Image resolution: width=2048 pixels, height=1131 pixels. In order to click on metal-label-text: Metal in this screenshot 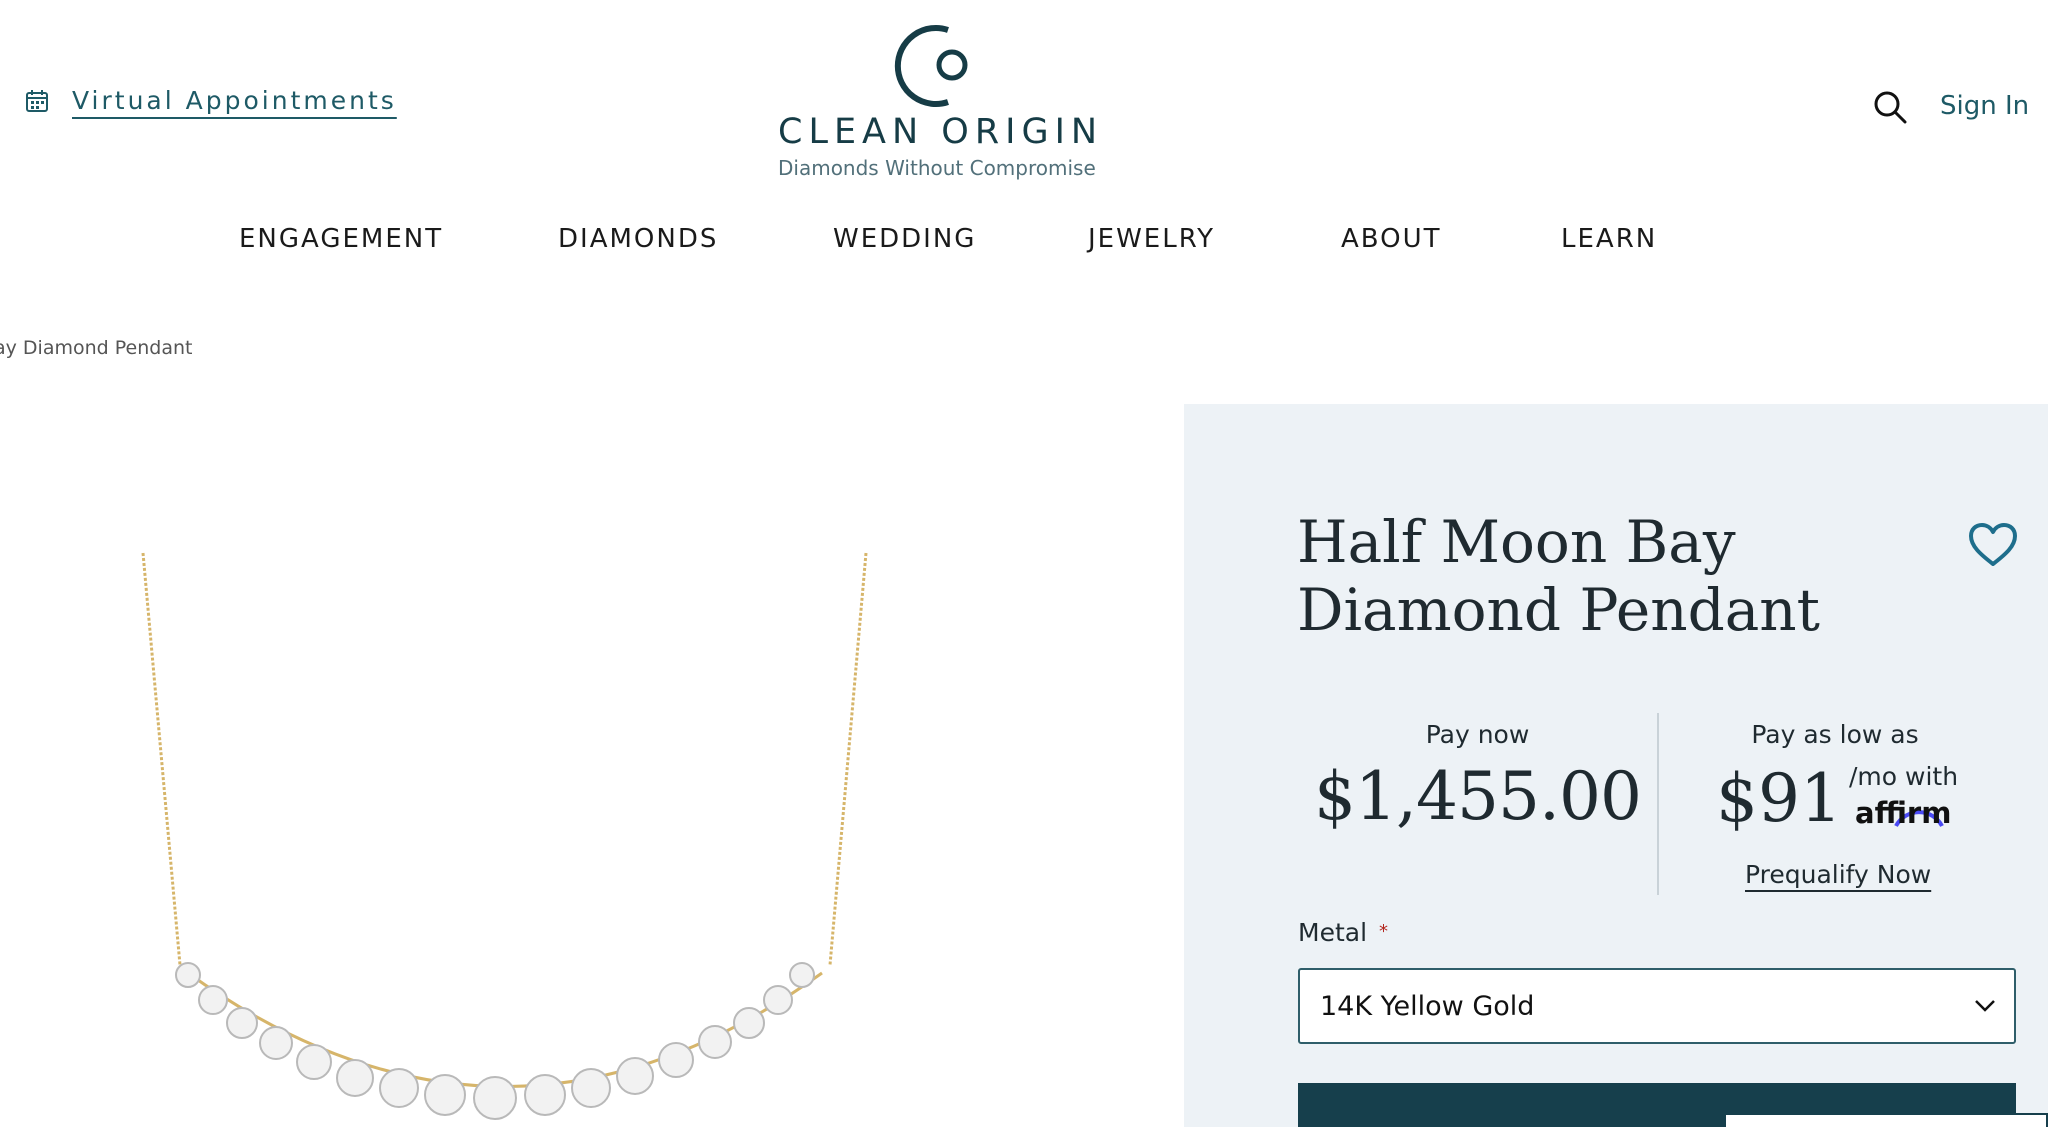, I will do `click(1333, 932)`.